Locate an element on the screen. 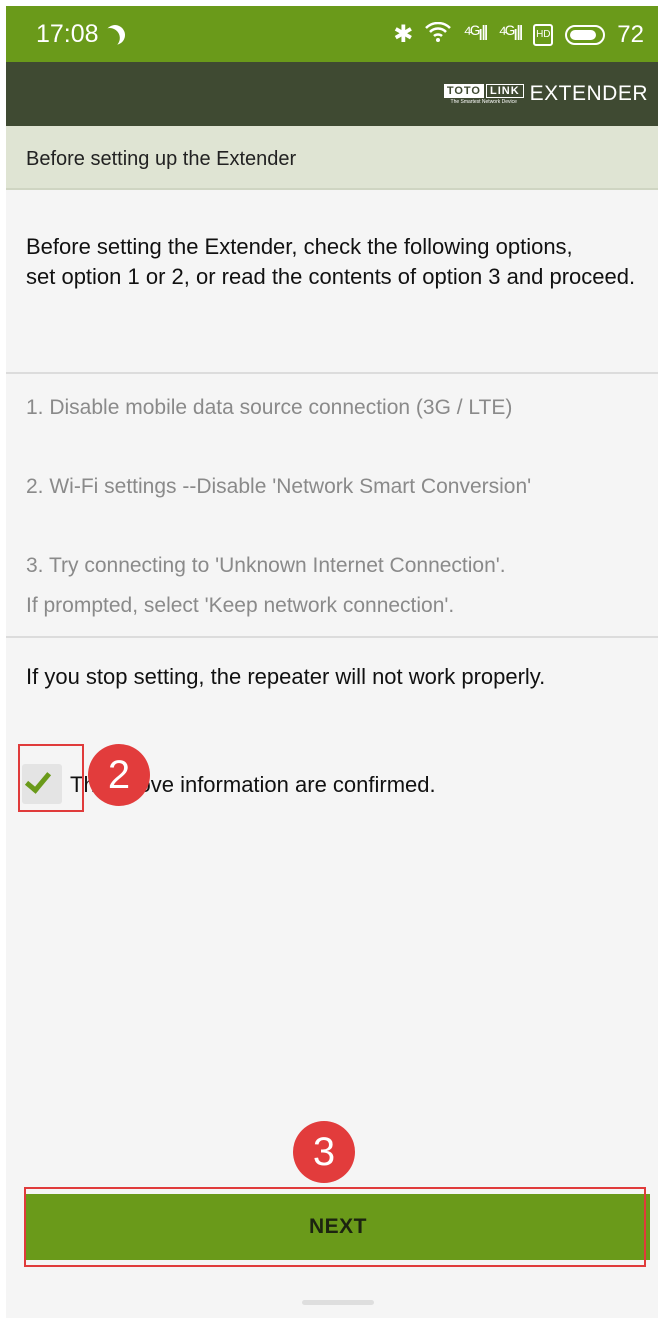  hd-voice-icon: HD is located at coordinates (543, 34).